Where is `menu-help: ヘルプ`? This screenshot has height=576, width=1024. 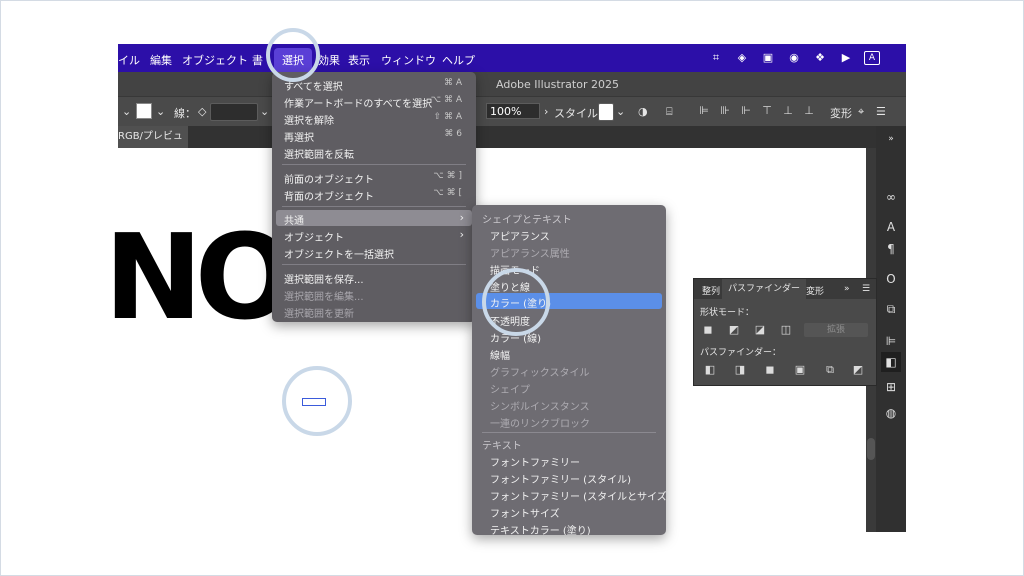
menu-help: ヘルプ is located at coordinates (458, 60).